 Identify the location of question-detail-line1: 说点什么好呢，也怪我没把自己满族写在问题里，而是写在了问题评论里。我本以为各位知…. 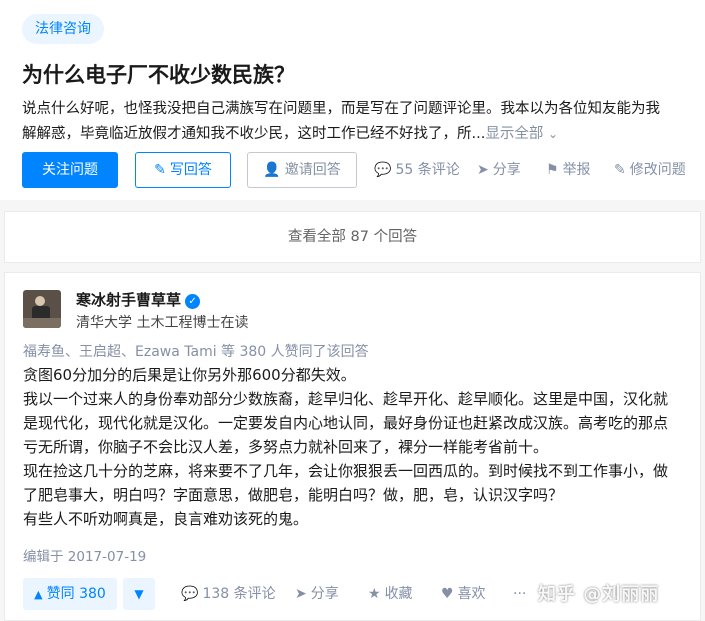
(341, 109).